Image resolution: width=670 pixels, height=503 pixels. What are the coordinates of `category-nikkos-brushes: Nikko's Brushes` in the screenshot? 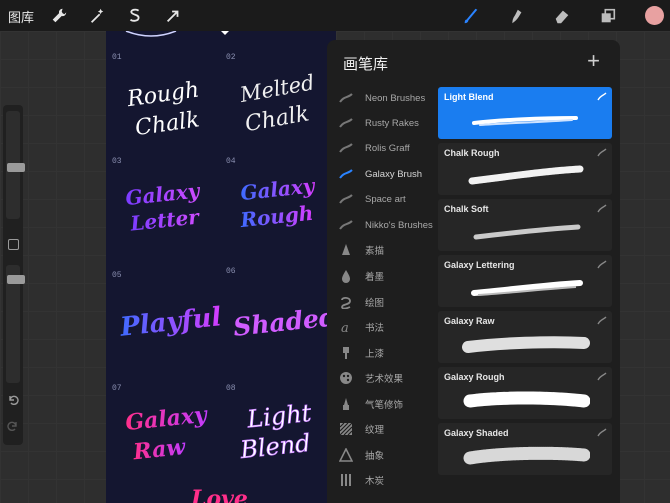 It's located at (382, 225).